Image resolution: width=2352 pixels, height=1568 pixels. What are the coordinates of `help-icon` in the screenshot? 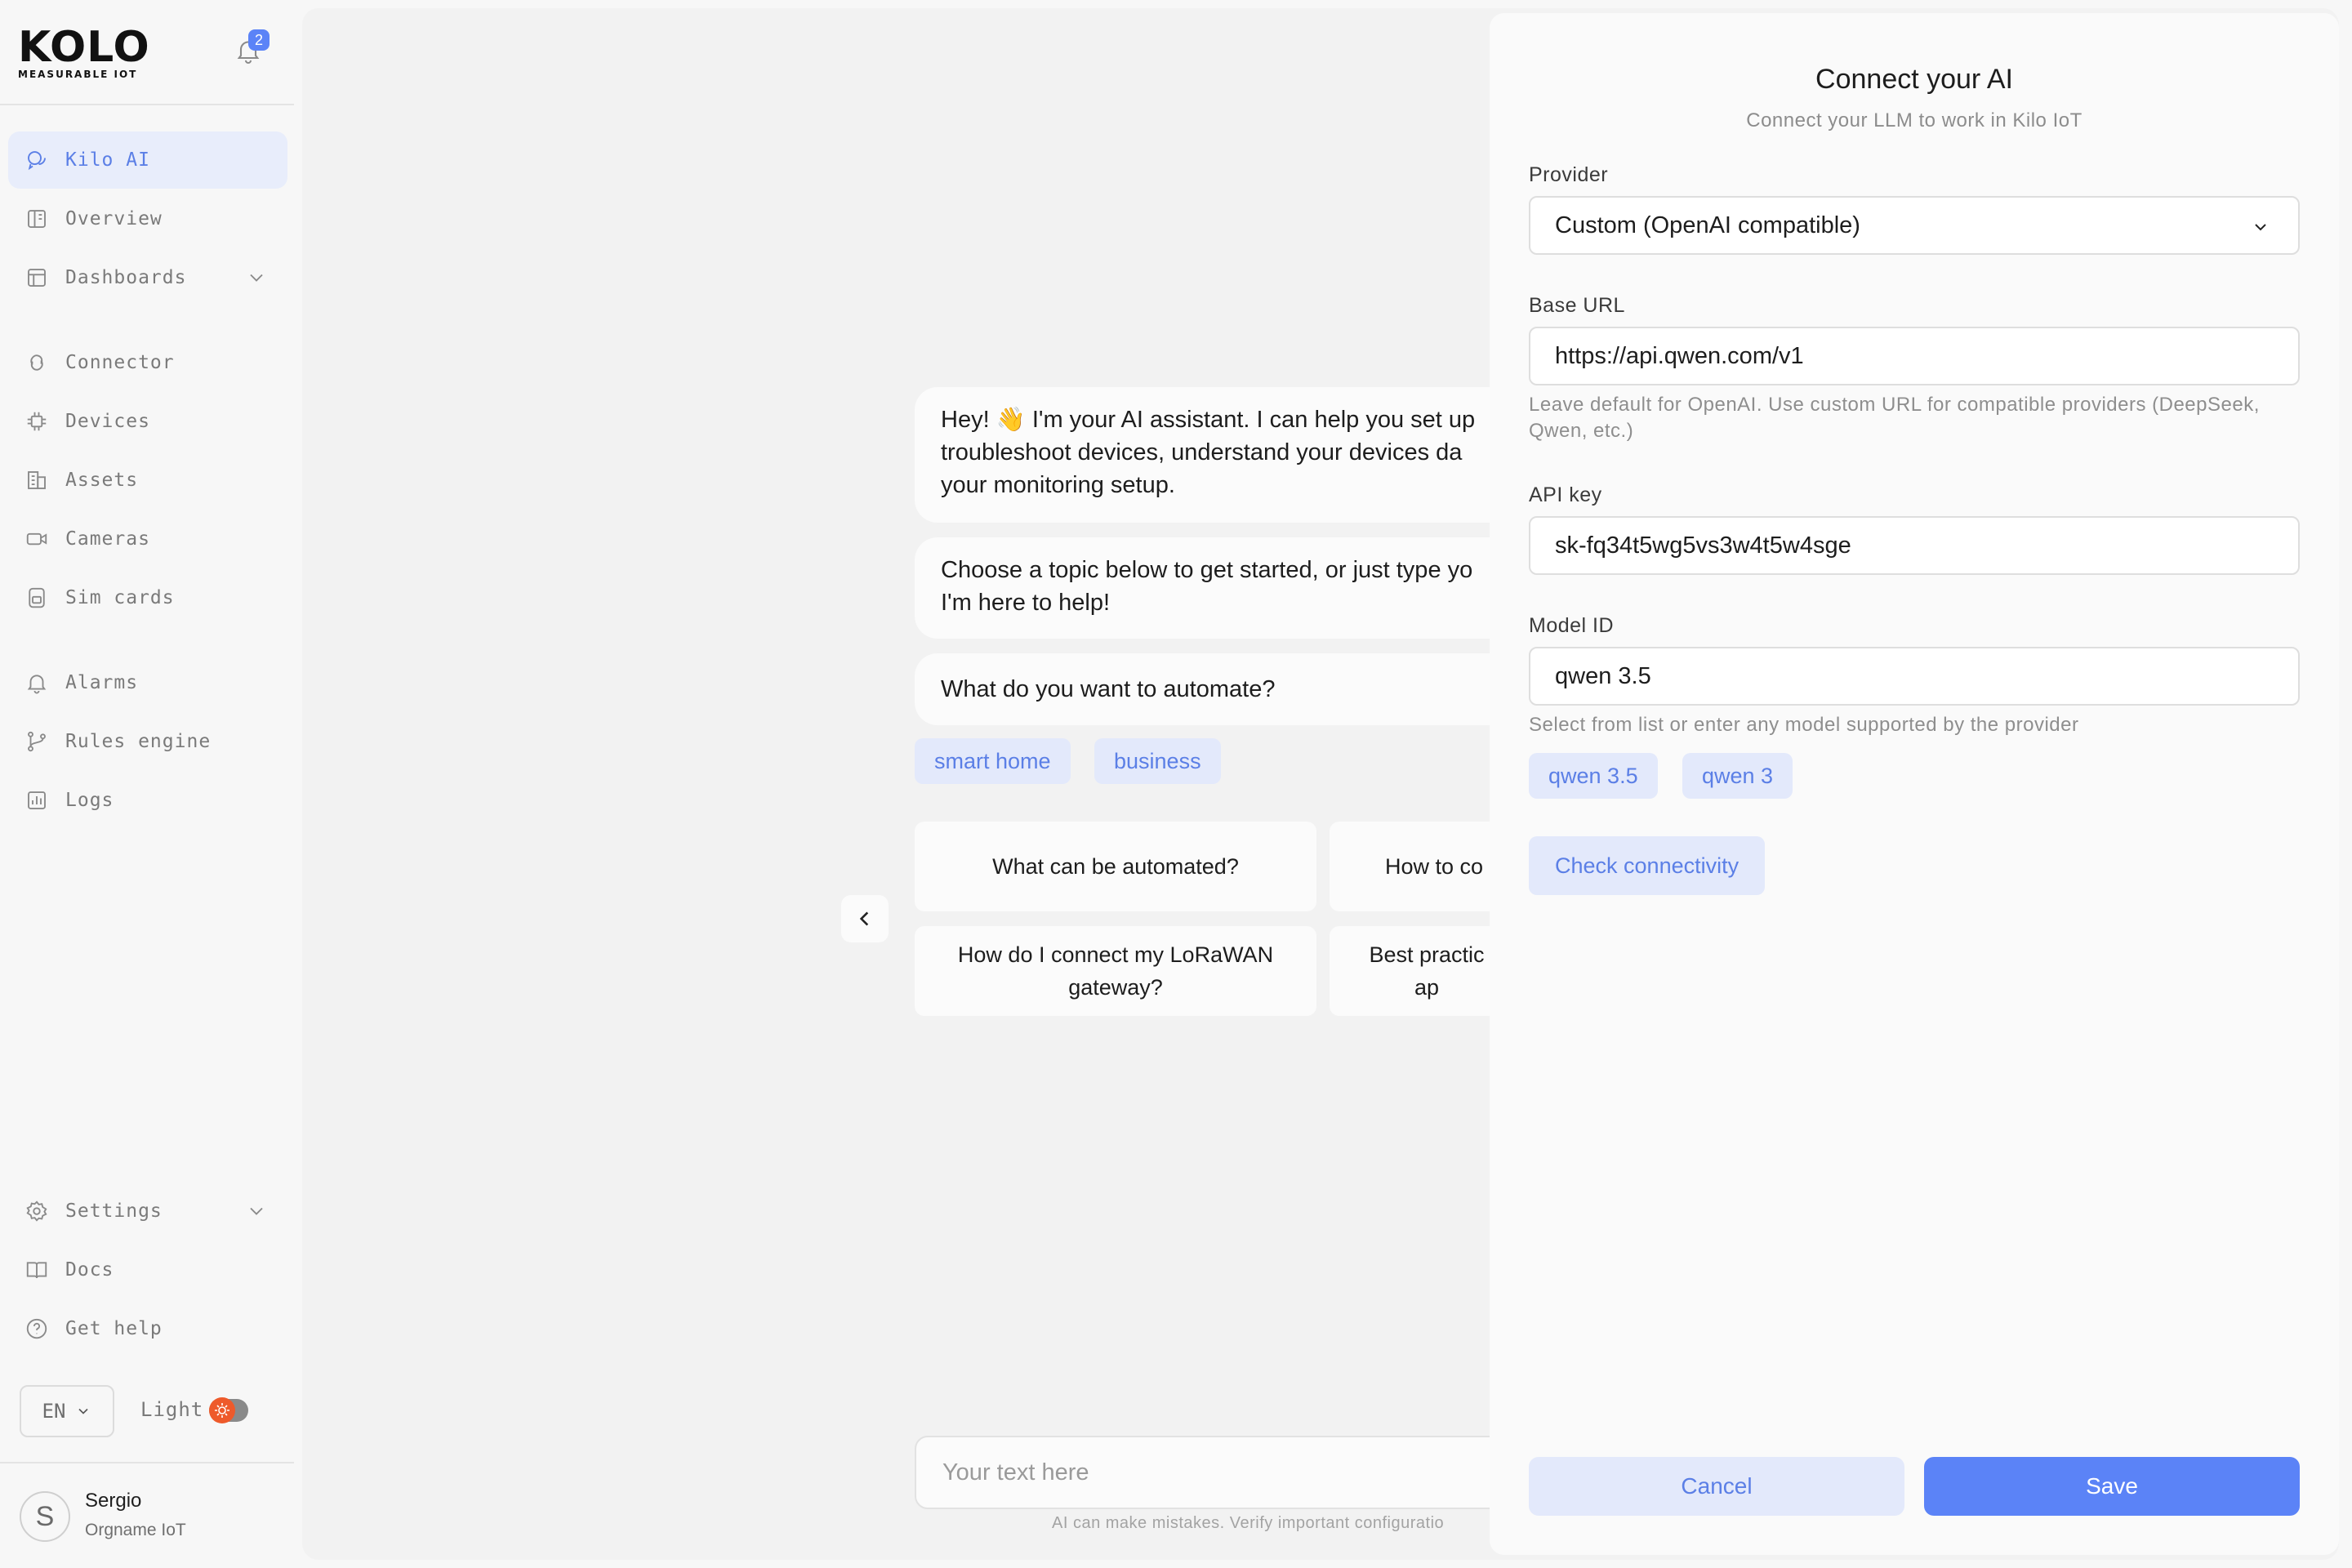 It's located at (36, 1328).